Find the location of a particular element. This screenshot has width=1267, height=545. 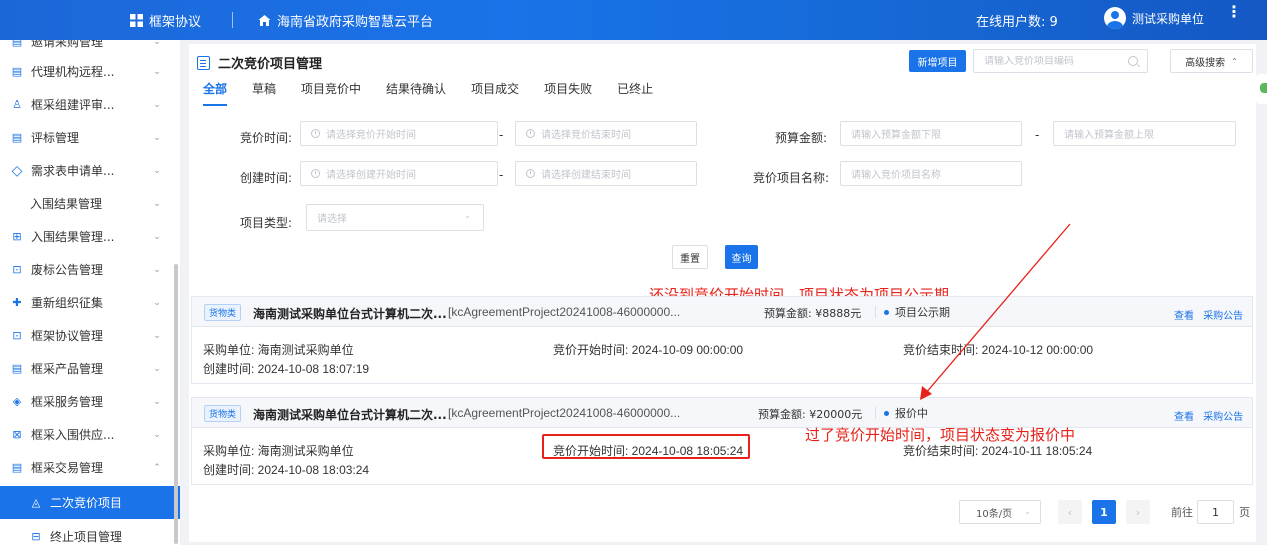

diamond-icon: ◇ is located at coordinates (17, 170).